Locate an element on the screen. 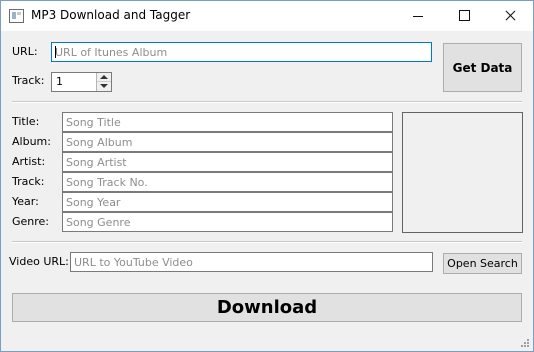  song-genre-input is located at coordinates (227, 222).